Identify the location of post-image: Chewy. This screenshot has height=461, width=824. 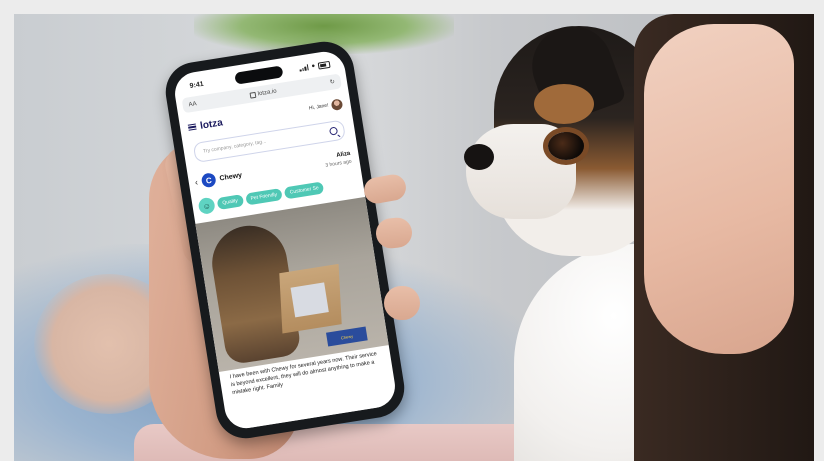
(292, 284).